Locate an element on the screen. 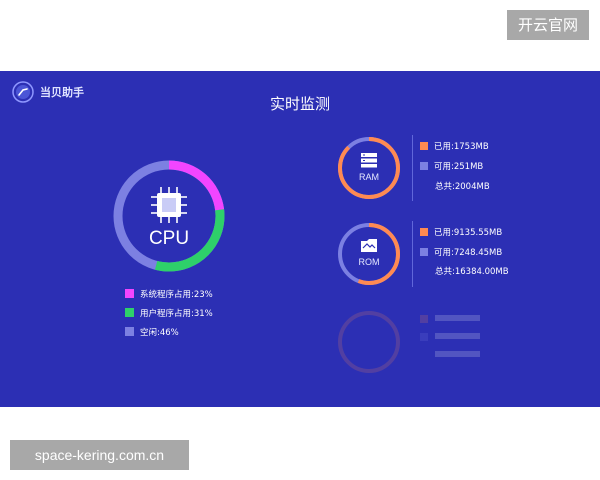 This screenshot has width=600, height=480. rom-available-swatch is located at coordinates (424, 252).